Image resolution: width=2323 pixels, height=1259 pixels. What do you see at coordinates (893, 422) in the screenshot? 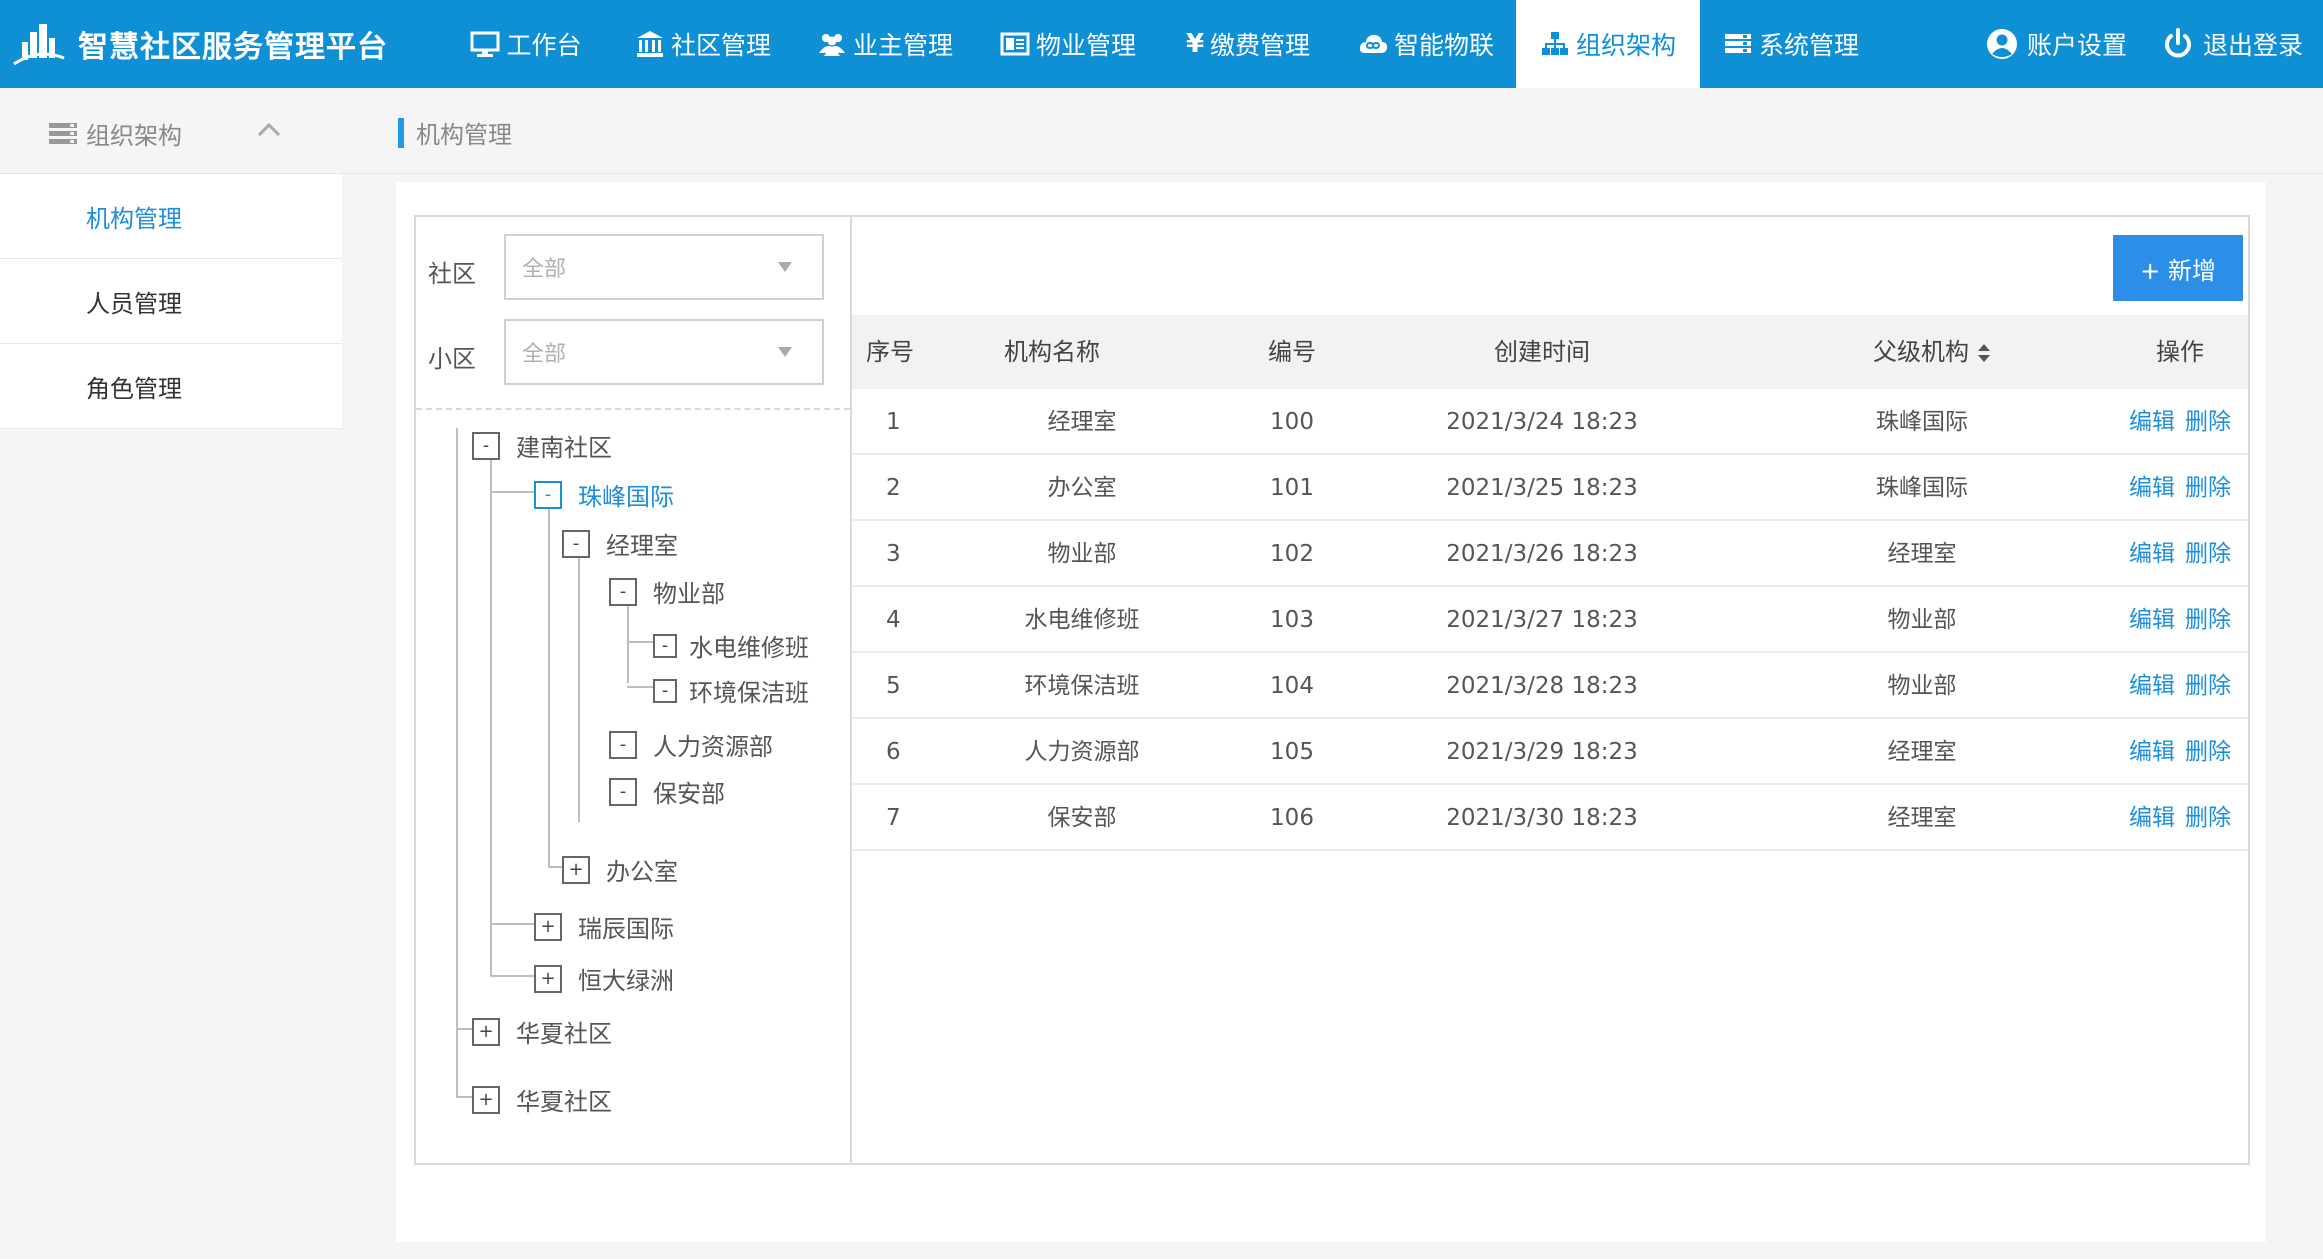
I see `cell-index: 1` at bounding box center [893, 422].